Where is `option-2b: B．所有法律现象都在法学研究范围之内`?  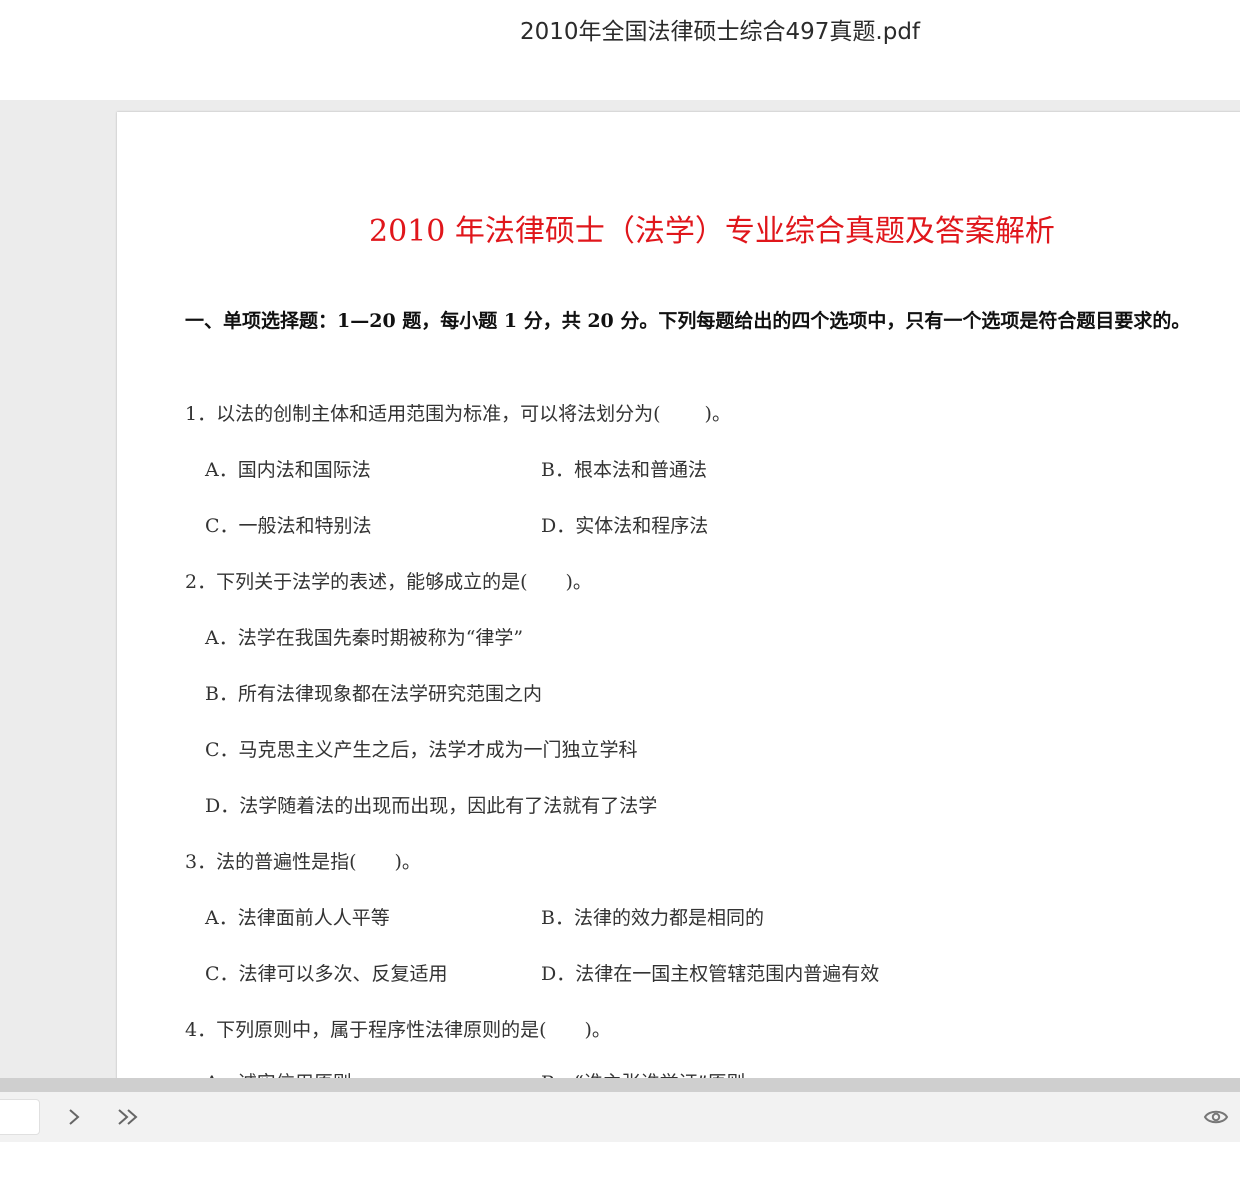 option-2b: B．所有法律现象都在法学研究范围之内 is located at coordinates (373, 694).